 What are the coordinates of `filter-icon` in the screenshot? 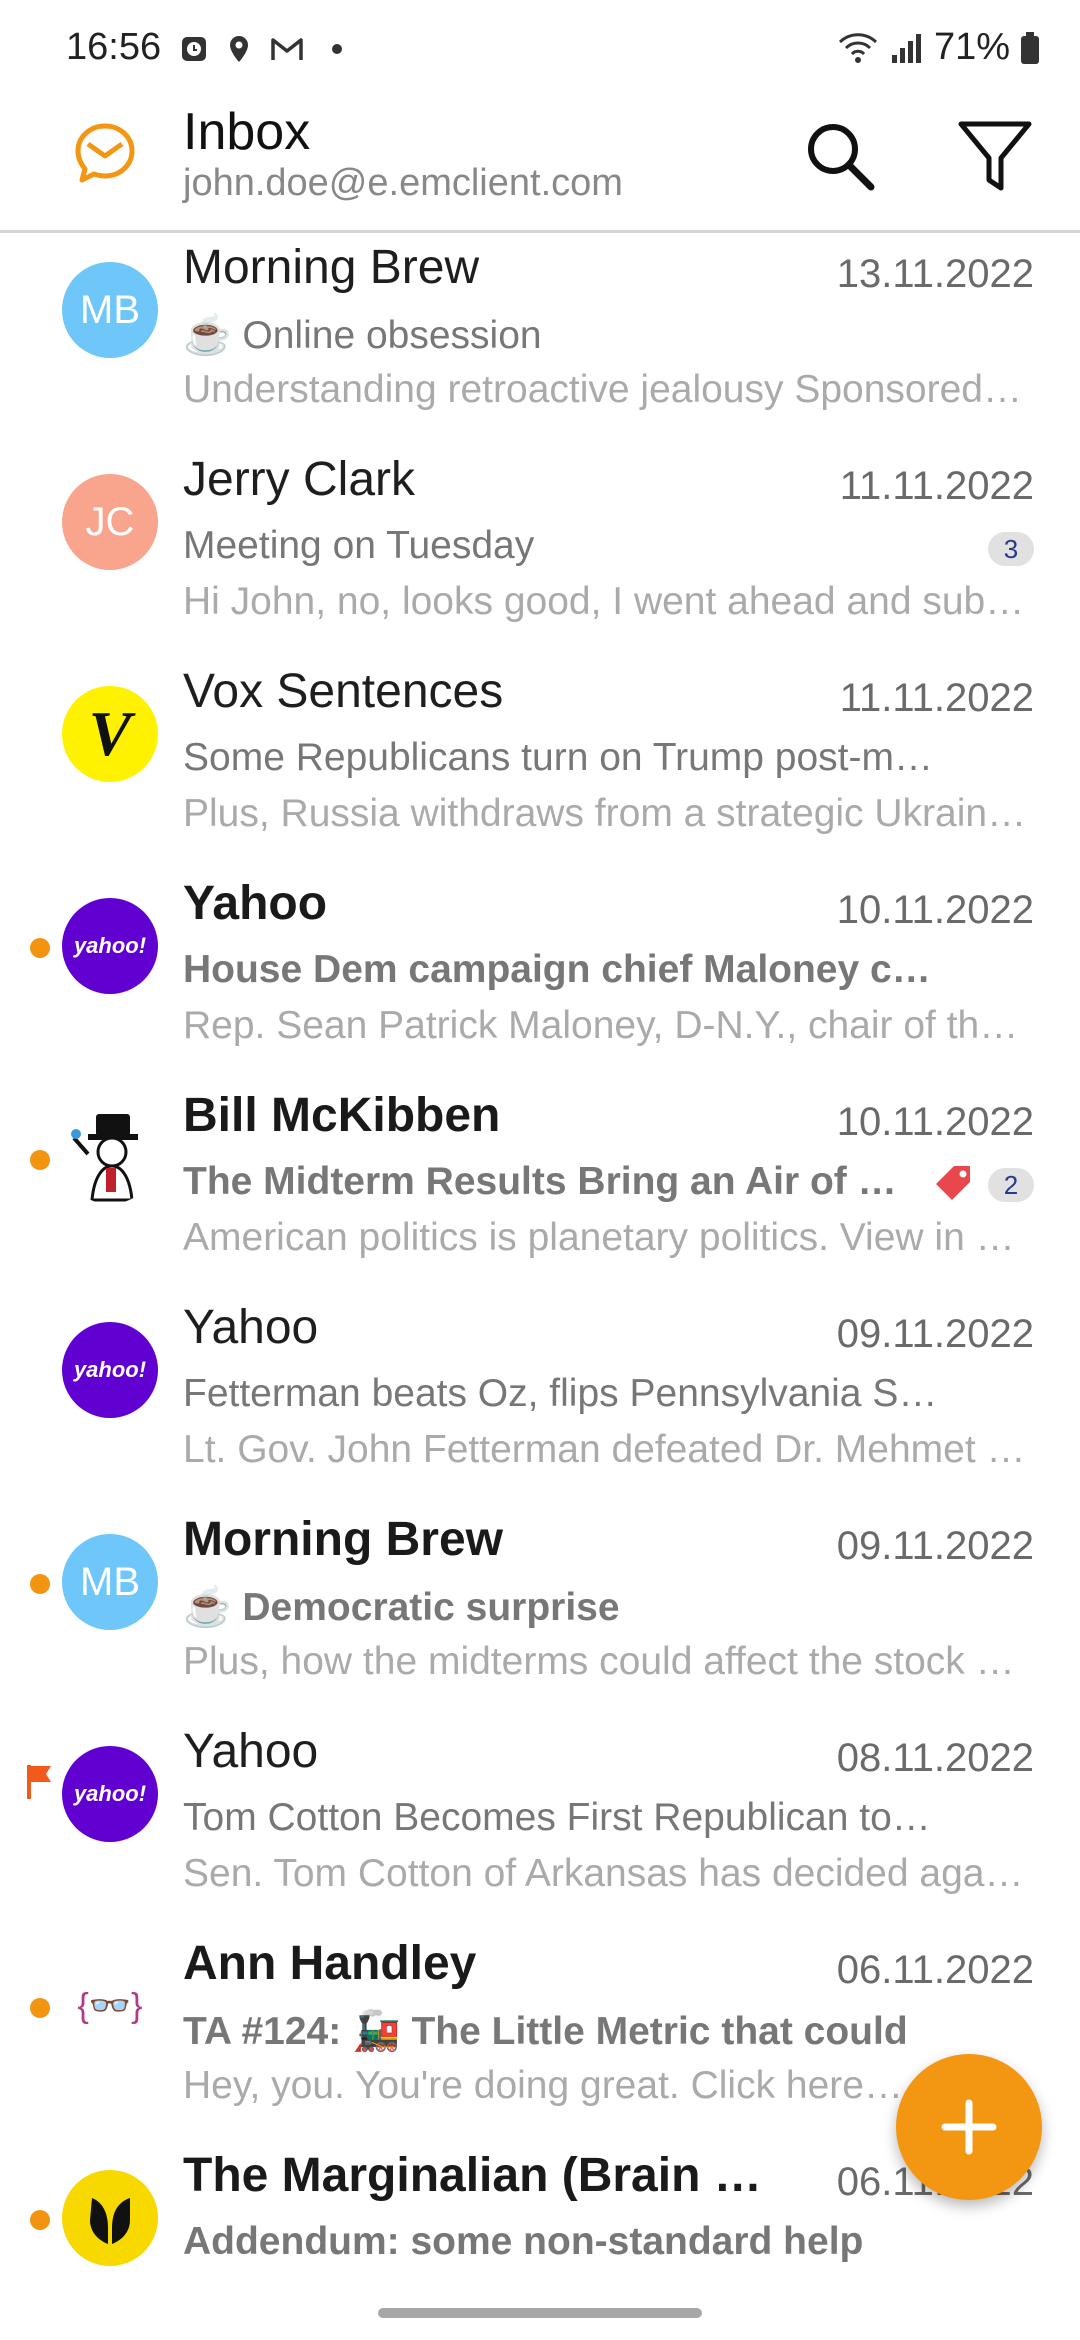 It's located at (995, 156).